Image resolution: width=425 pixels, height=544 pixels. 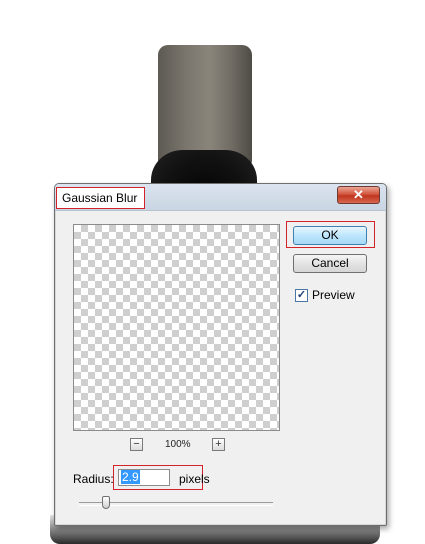 I want to click on bottle-cap-artwork, so click(x=205, y=105).